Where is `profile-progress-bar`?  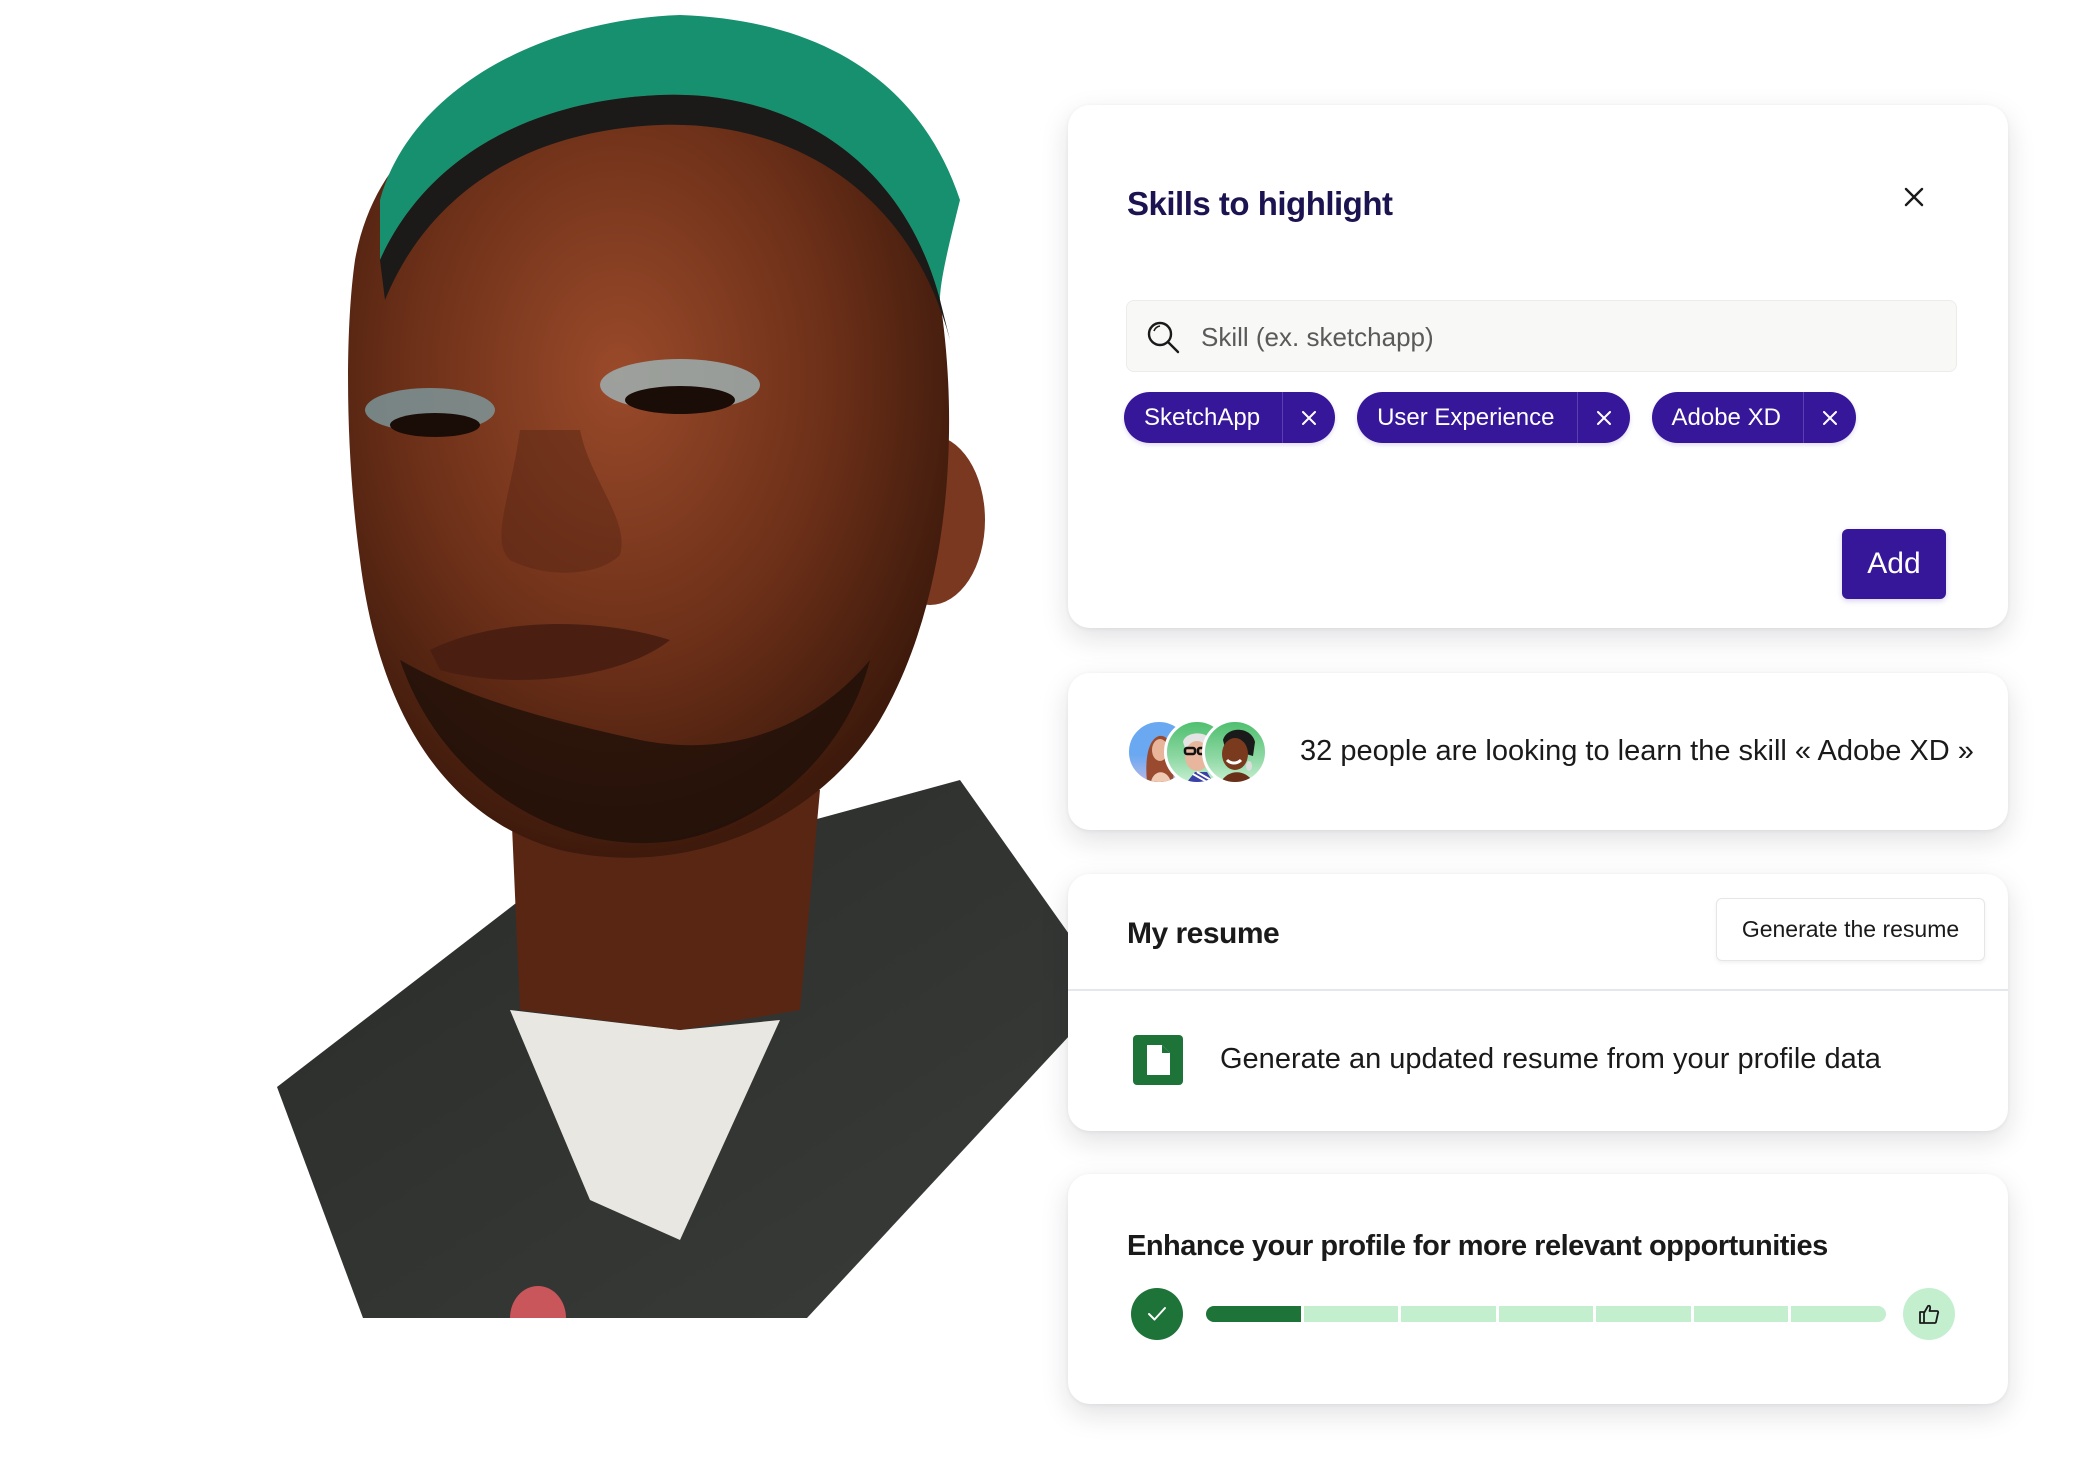
profile-progress-bar is located at coordinates (1546, 1314).